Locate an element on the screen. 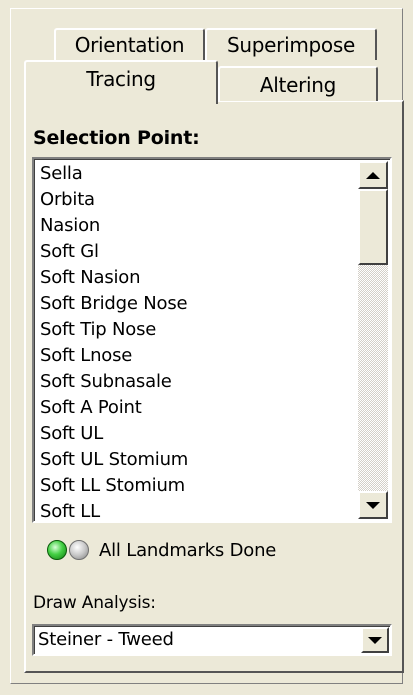  list-item: Soft Gl is located at coordinates (197, 252).